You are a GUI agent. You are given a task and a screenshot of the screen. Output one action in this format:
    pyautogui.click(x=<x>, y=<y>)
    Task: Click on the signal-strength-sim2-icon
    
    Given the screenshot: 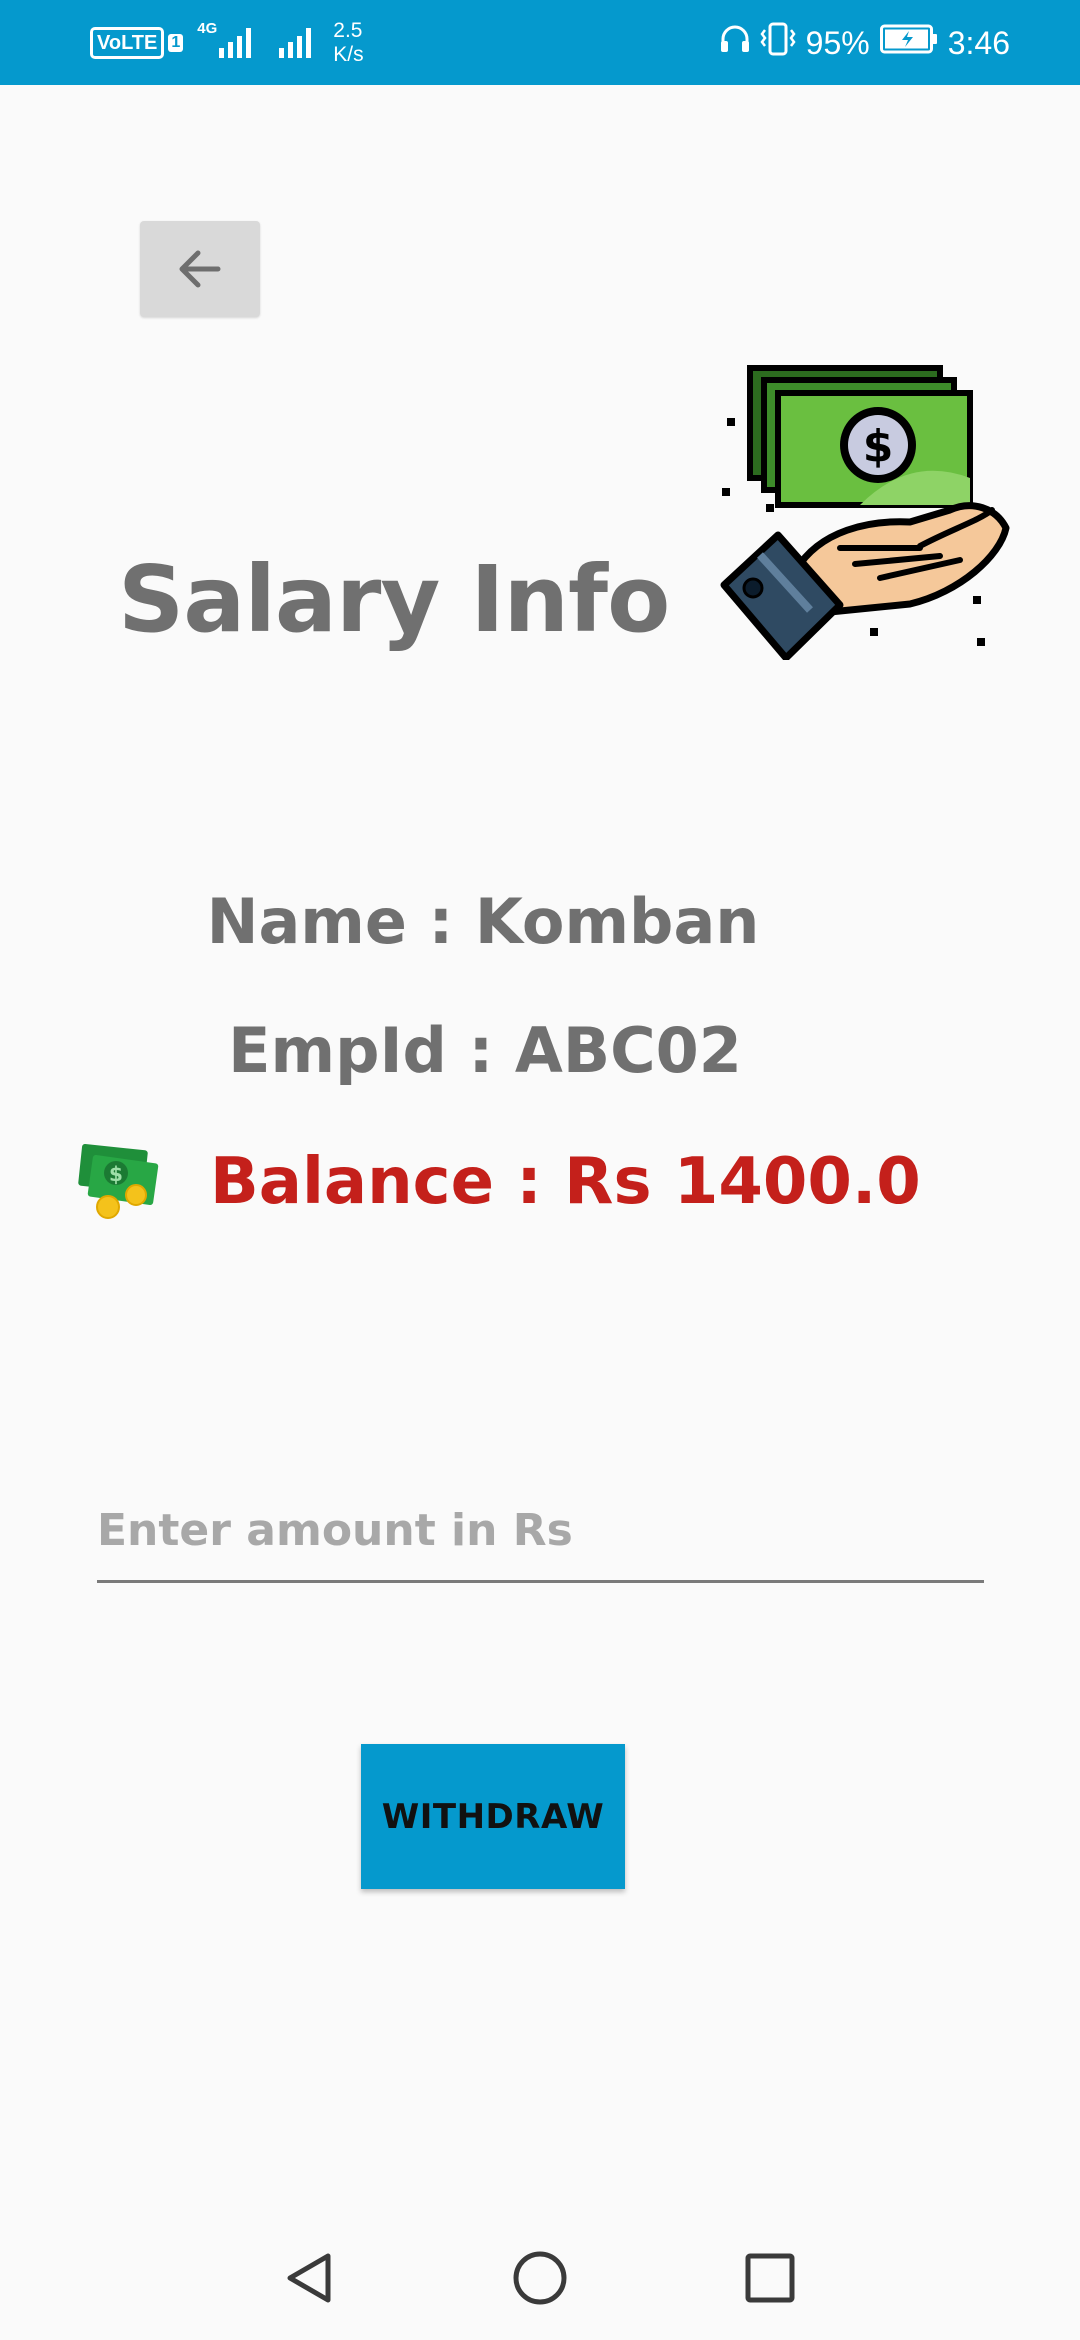 What is the action you would take?
    pyautogui.click(x=295, y=43)
    